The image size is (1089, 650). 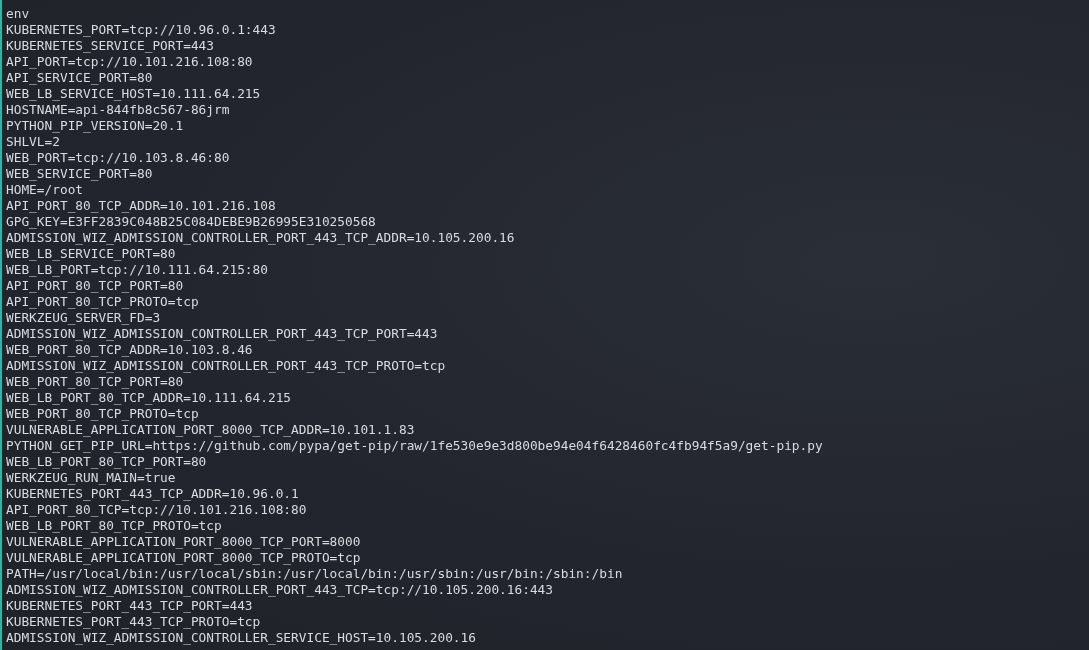 What do you see at coordinates (191, 222) in the screenshot?
I see `terminal-line: GPG_KEY=E3FF2839C048B25C084DEBE9B26995E310250568` at bounding box center [191, 222].